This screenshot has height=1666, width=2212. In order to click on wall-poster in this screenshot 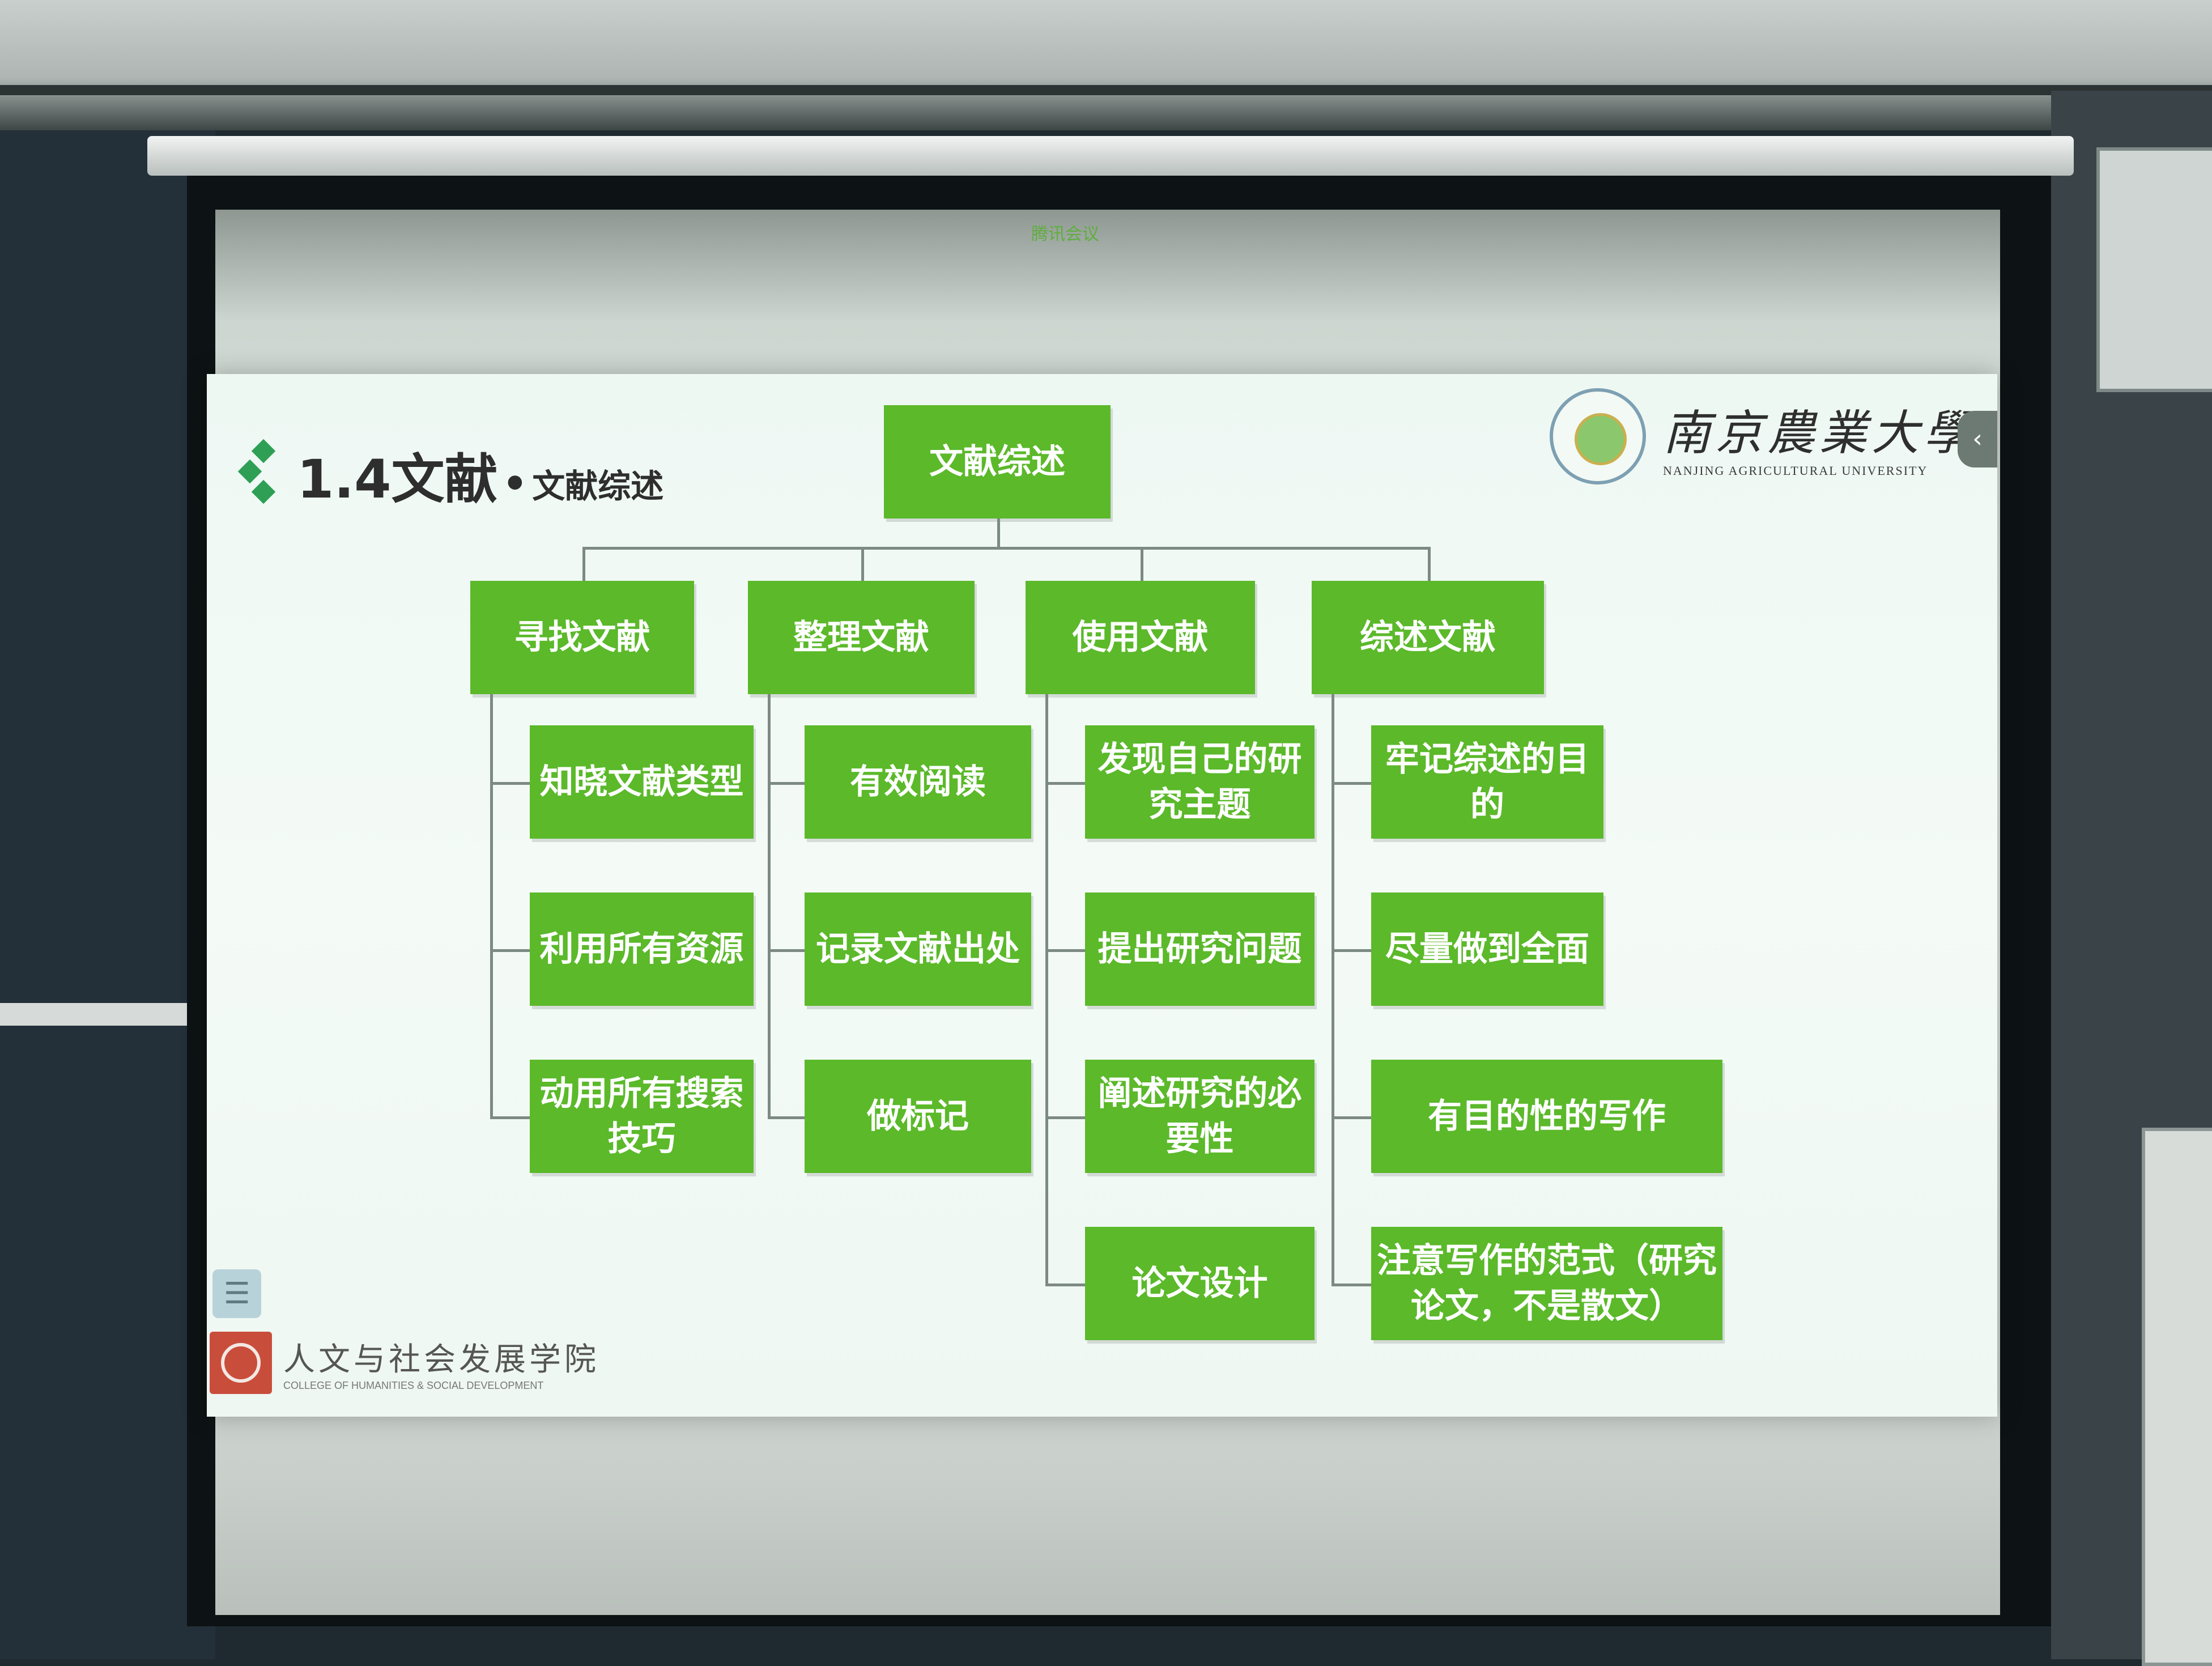, I will do `click(2154, 269)`.